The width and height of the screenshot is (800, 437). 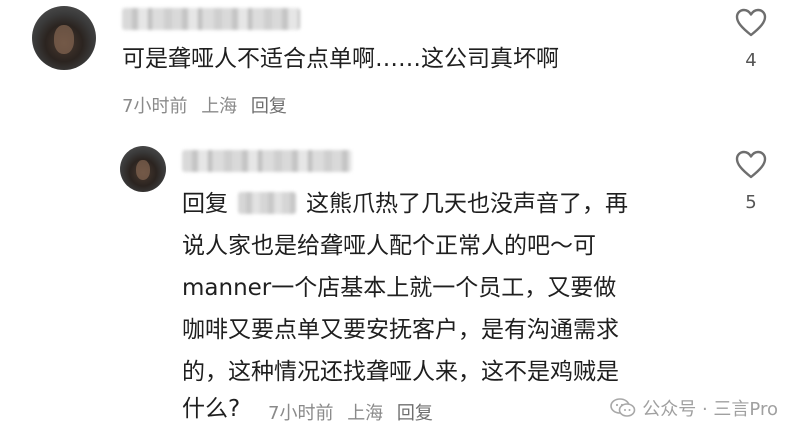 I want to click on reply-line-4: 咖啡又要点单又要安抚客户，是有沟通需求, so click(x=400, y=330).